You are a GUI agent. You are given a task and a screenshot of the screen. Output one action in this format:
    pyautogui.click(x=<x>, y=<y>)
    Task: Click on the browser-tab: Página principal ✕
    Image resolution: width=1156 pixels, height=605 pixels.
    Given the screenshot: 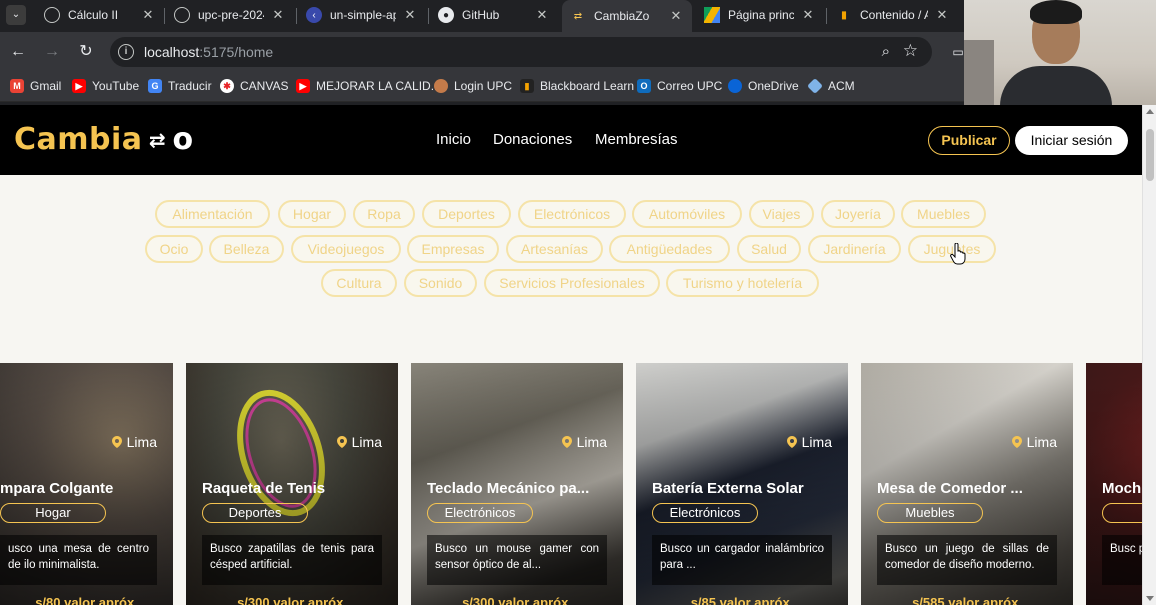 What is the action you would take?
    pyautogui.click(x=760, y=15)
    